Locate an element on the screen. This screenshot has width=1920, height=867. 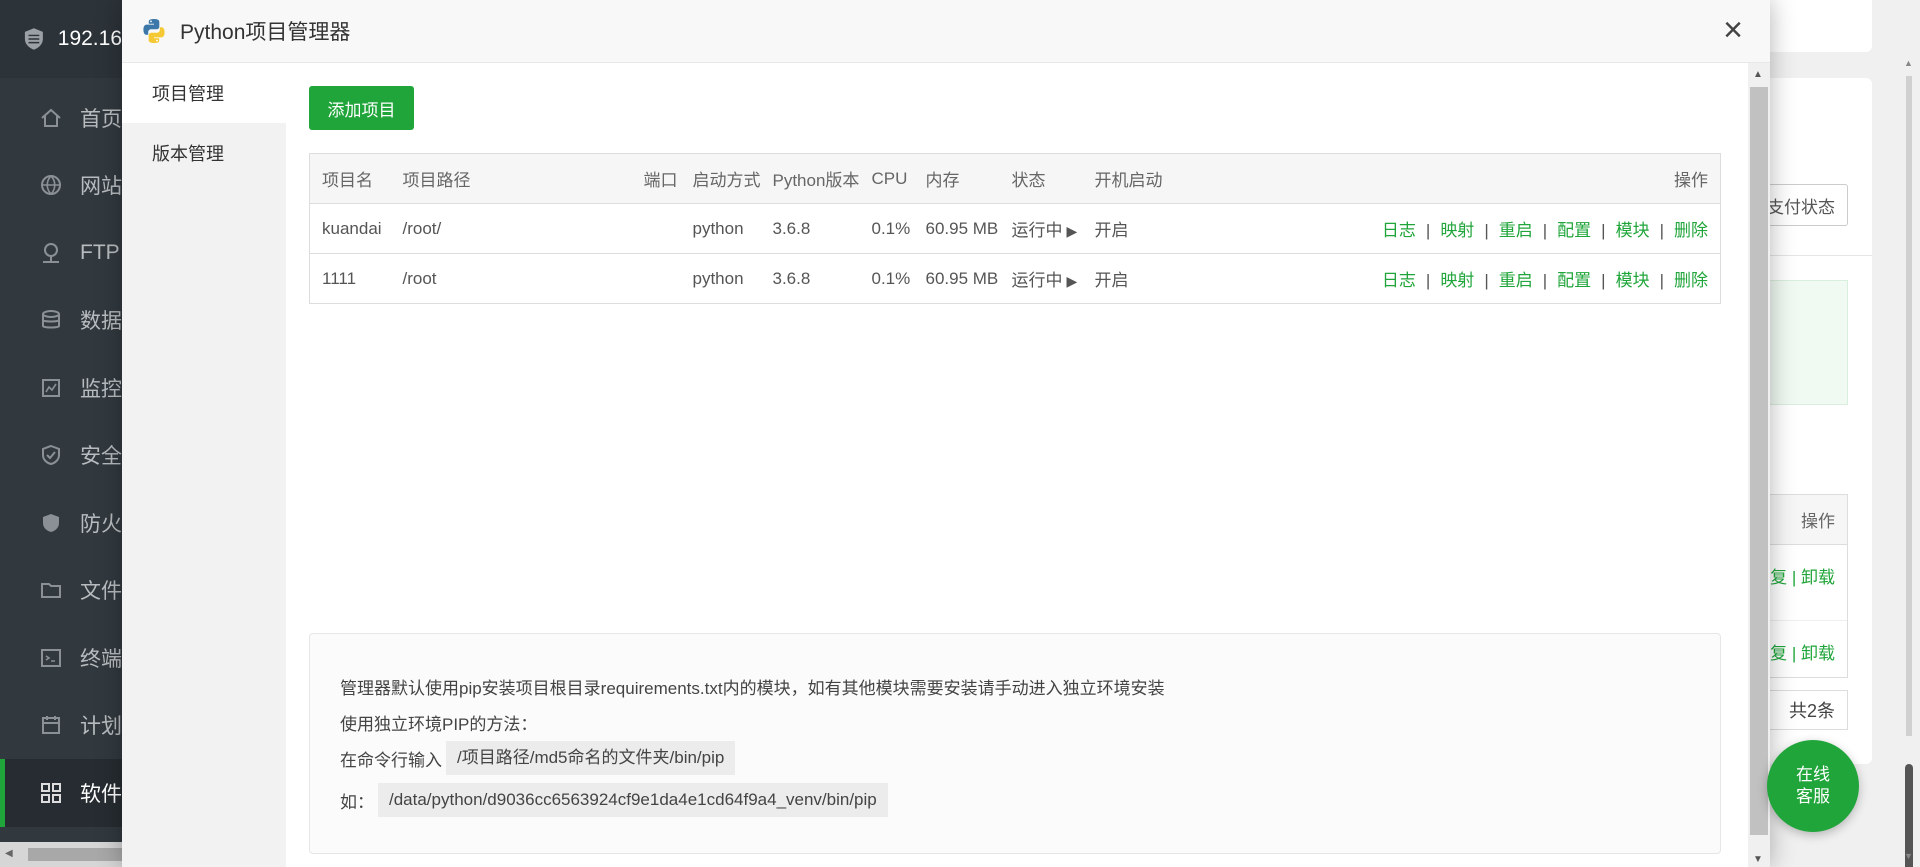
nav-label: 终端 is located at coordinates (101, 659).